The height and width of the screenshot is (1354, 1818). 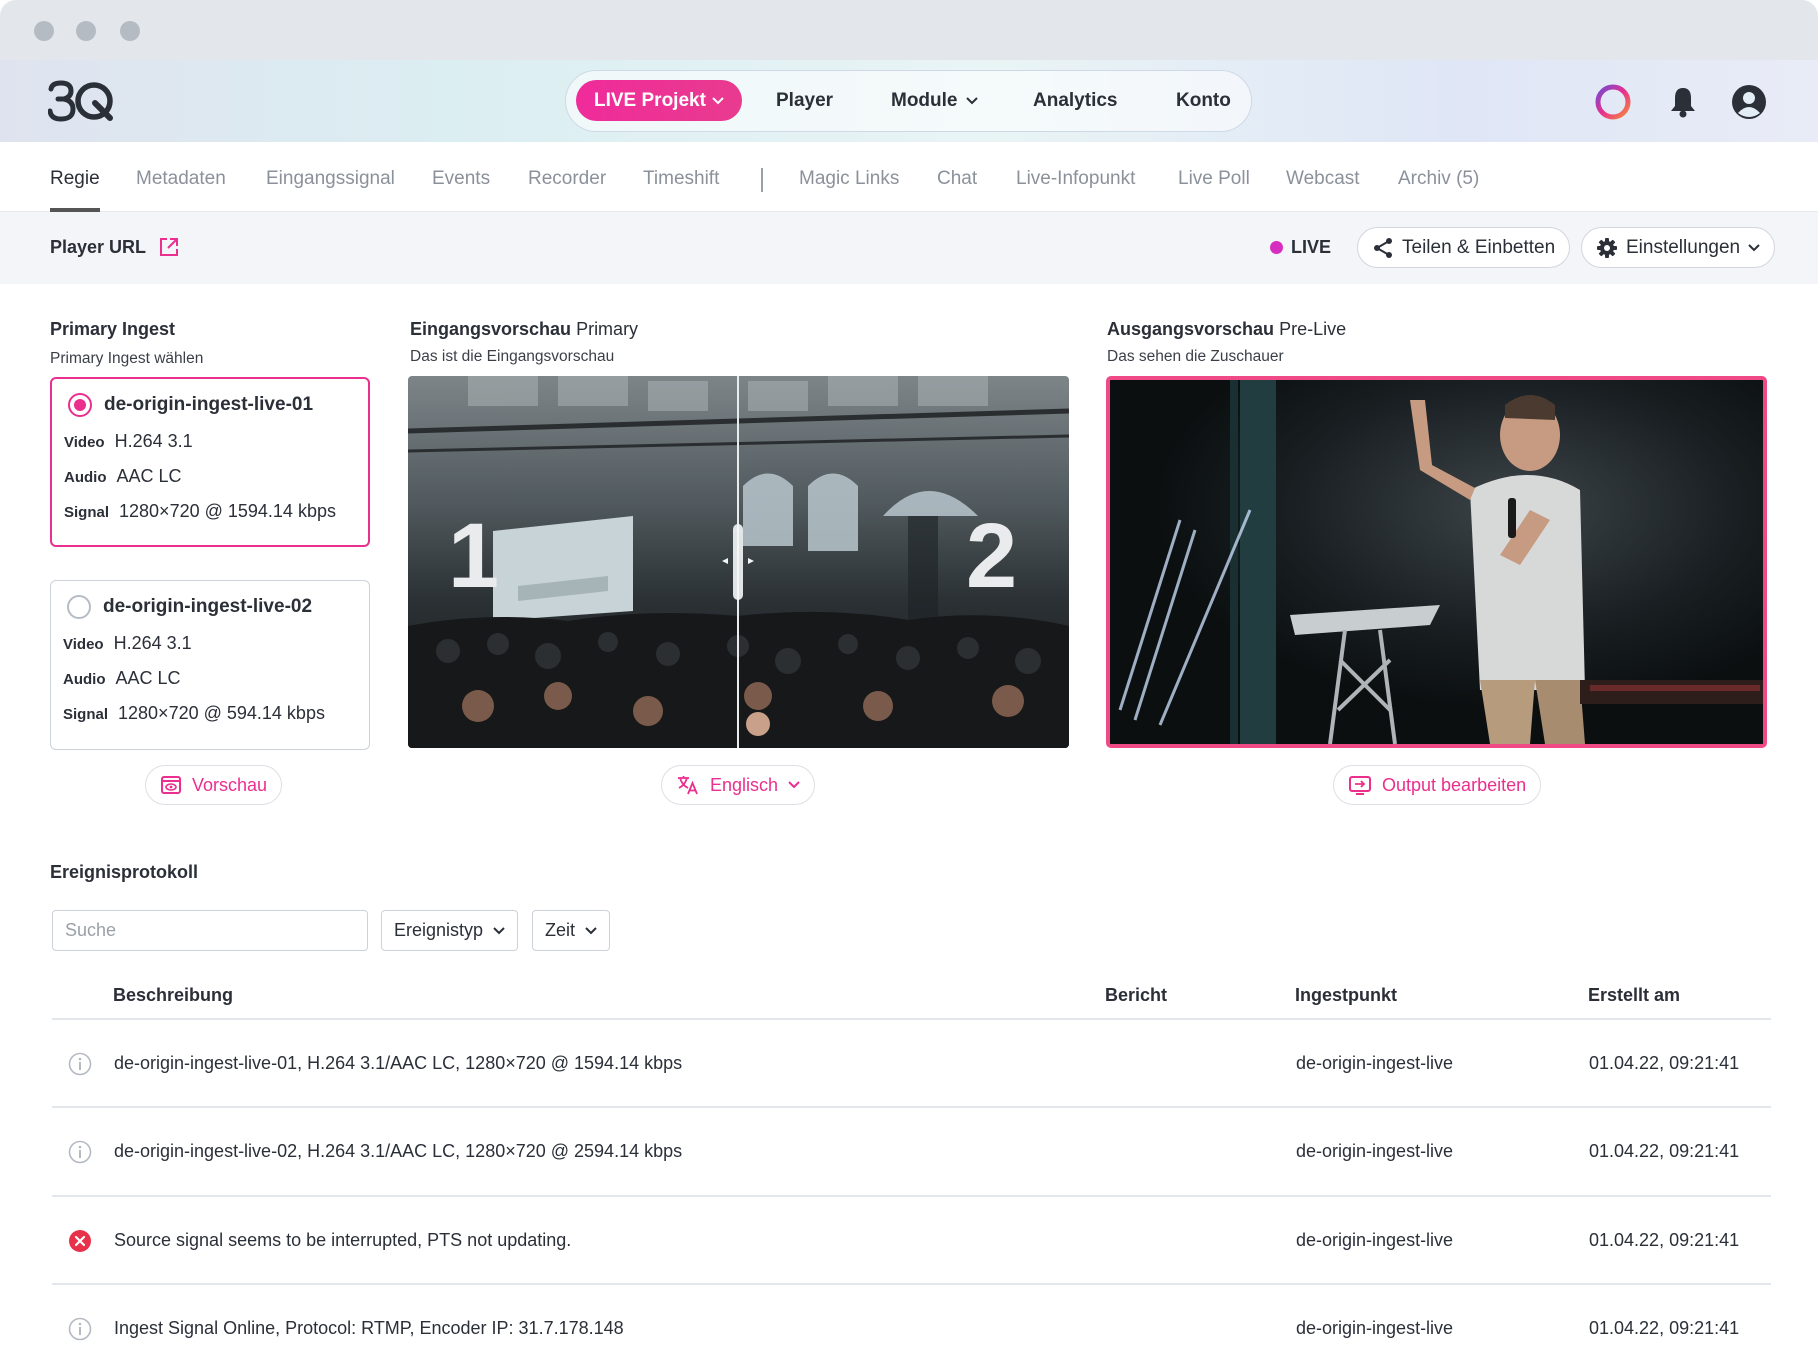 I want to click on share-embed-label: Teilen & Einbetten, so click(x=1479, y=247).